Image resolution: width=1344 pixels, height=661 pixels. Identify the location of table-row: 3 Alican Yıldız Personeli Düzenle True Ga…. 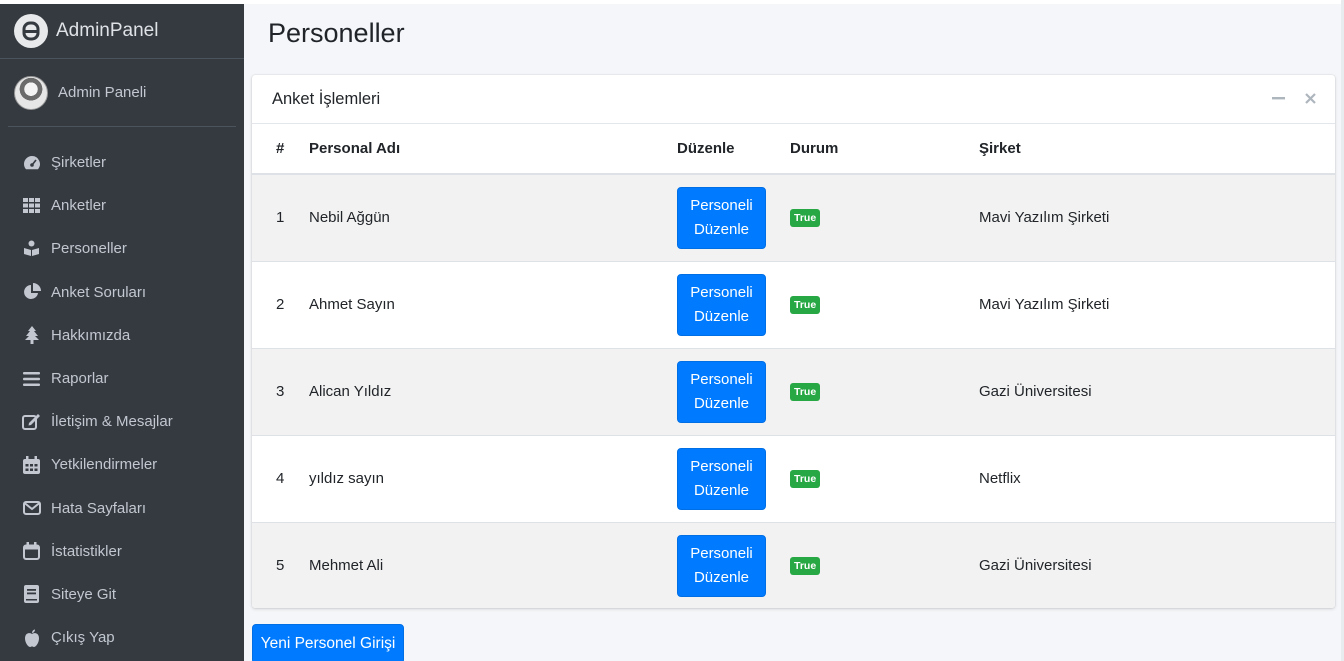
(793, 391).